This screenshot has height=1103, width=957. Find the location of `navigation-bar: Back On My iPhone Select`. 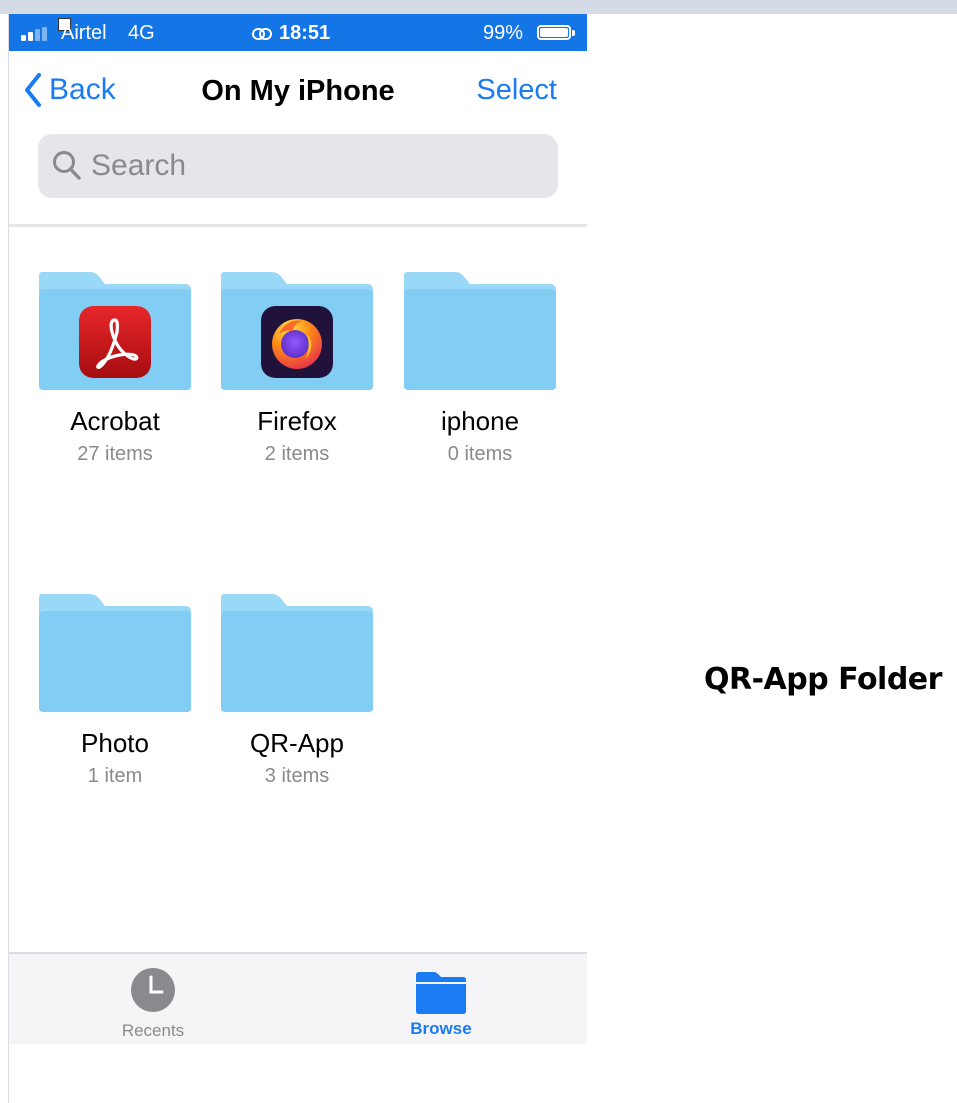

navigation-bar: Back On My iPhone Select is located at coordinates (298, 91).